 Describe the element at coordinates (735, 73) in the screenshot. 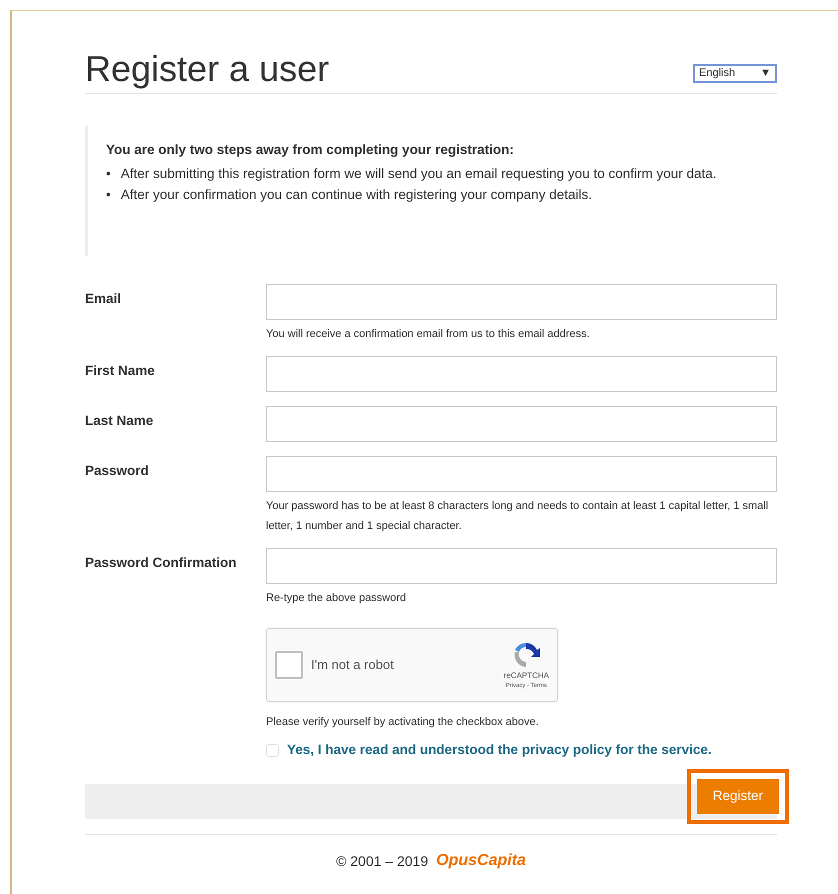

I see `language-select: English ▼` at that location.